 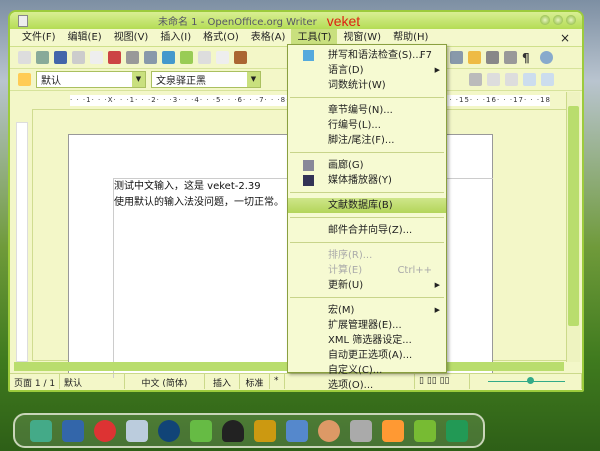 I want to click on export-pdf-icon, so click(x=114, y=57).